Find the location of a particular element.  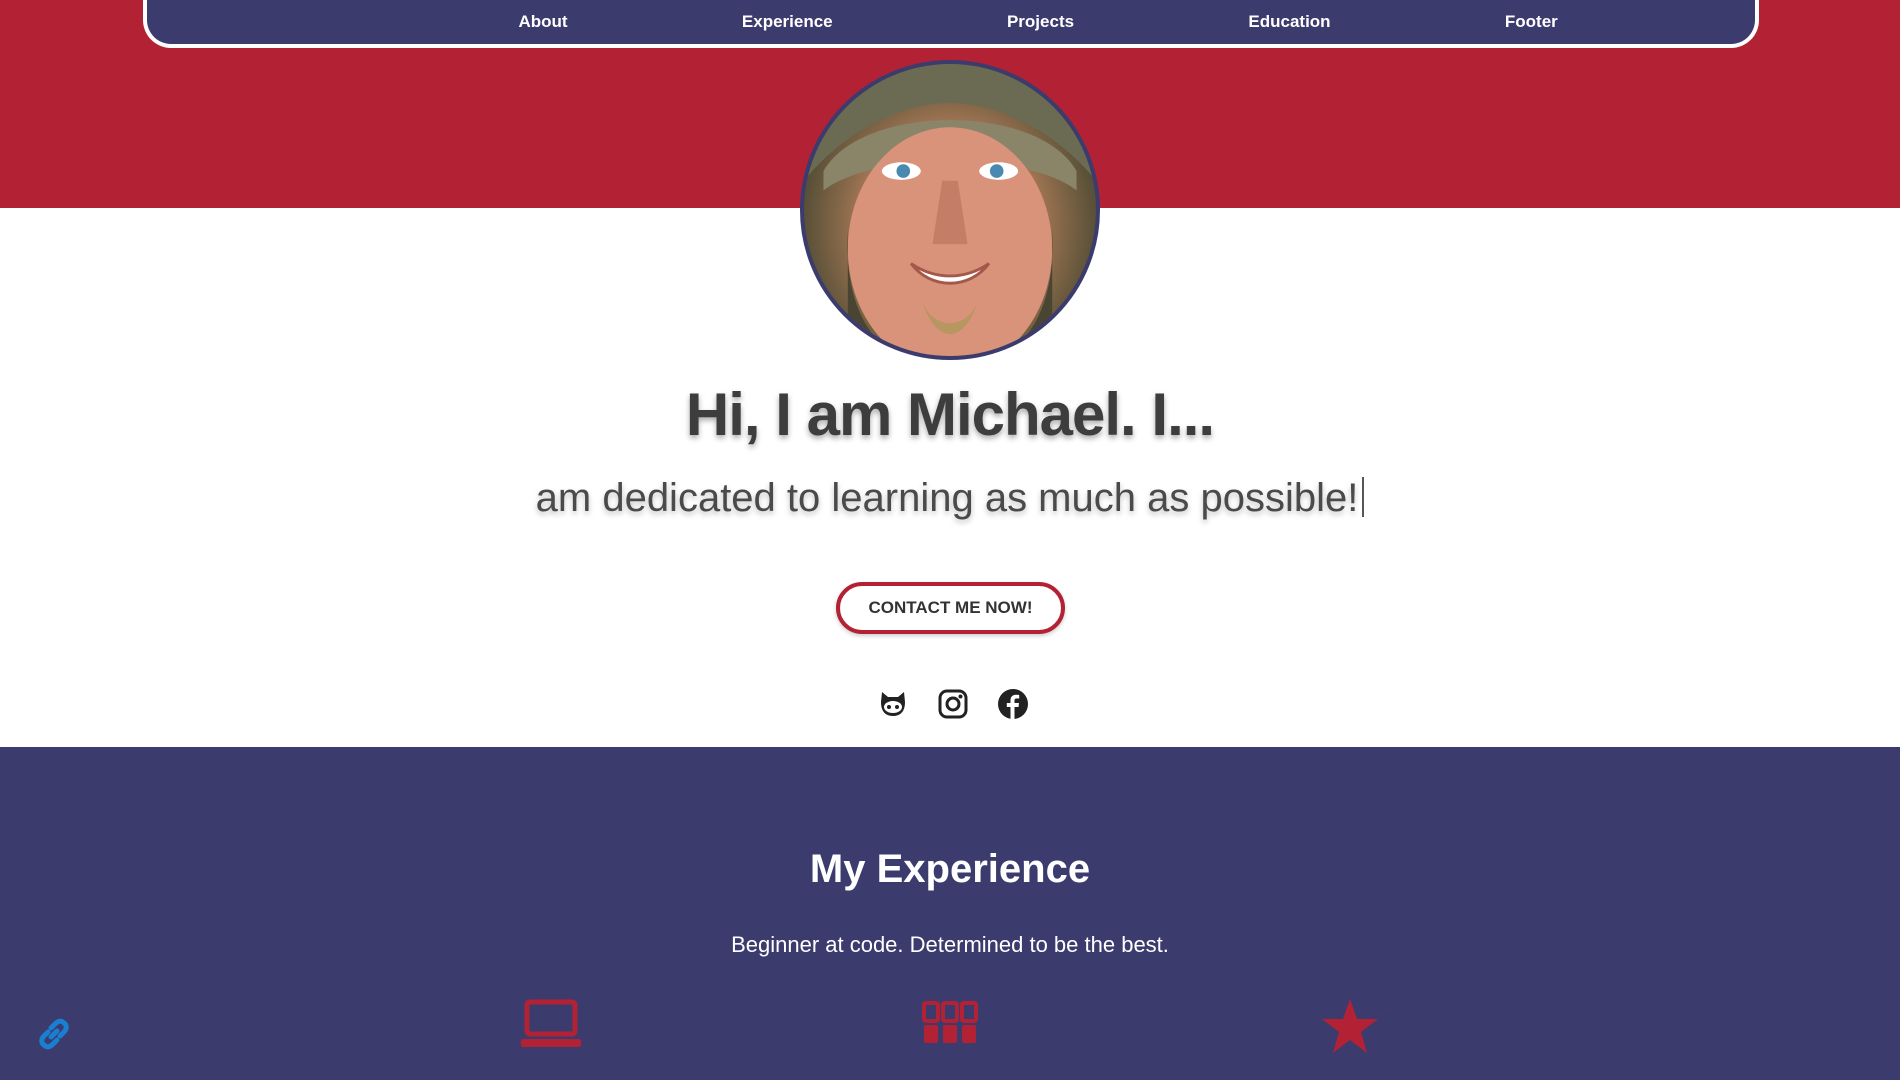

link-icon is located at coordinates (54, 1034).